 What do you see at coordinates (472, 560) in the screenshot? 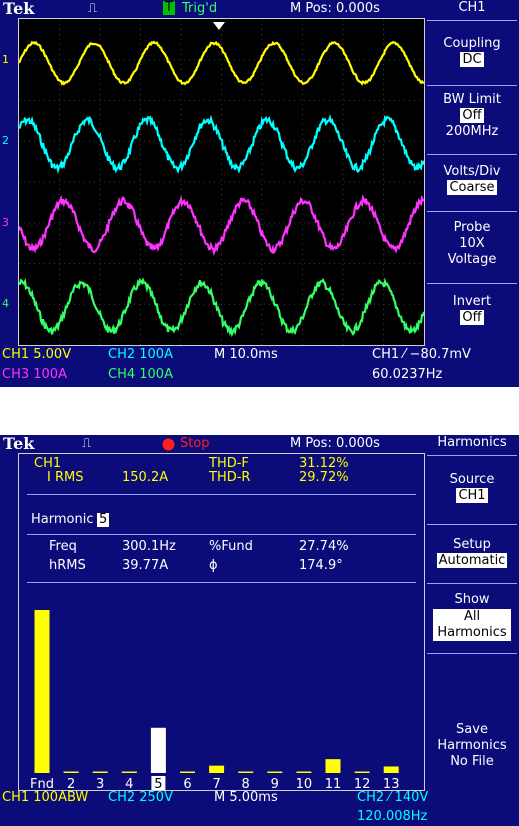
I see `setup-value: Automatic` at bounding box center [472, 560].